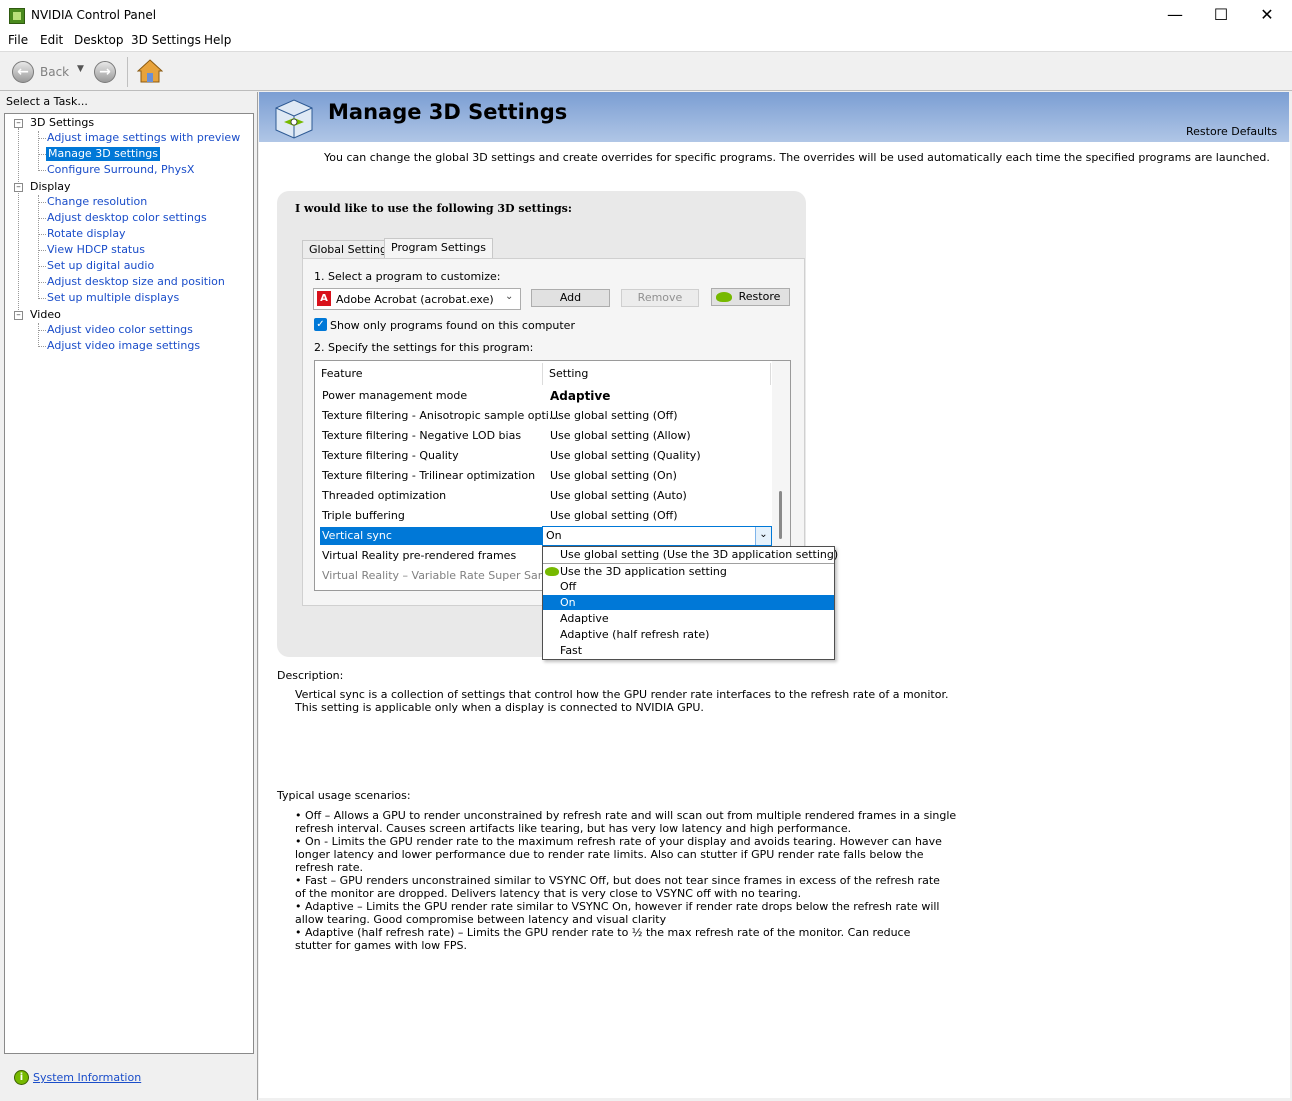 The image size is (1292, 1101). I want to click on pane-splitter, so click(257, 596).